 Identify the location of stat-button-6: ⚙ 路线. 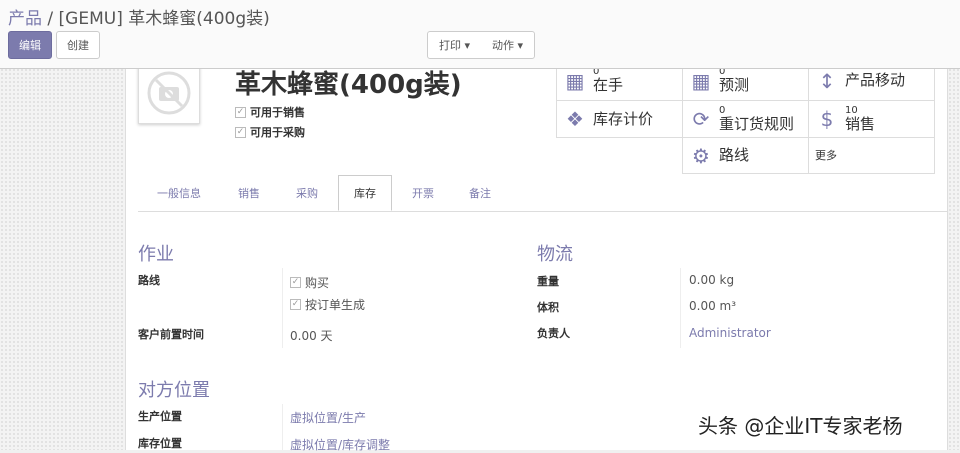
(745, 155).